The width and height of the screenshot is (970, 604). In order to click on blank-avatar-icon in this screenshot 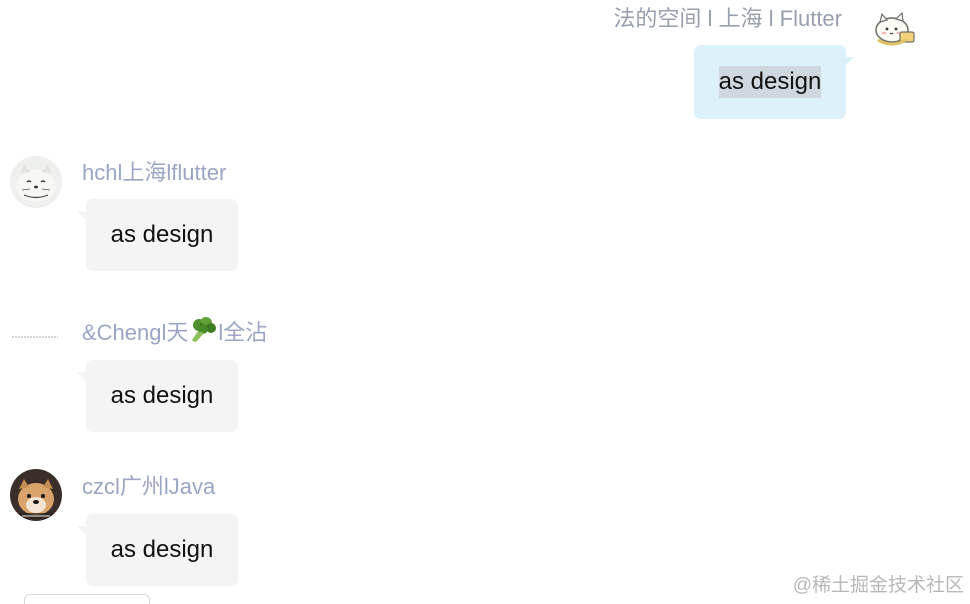, I will do `click(36, 338)`.